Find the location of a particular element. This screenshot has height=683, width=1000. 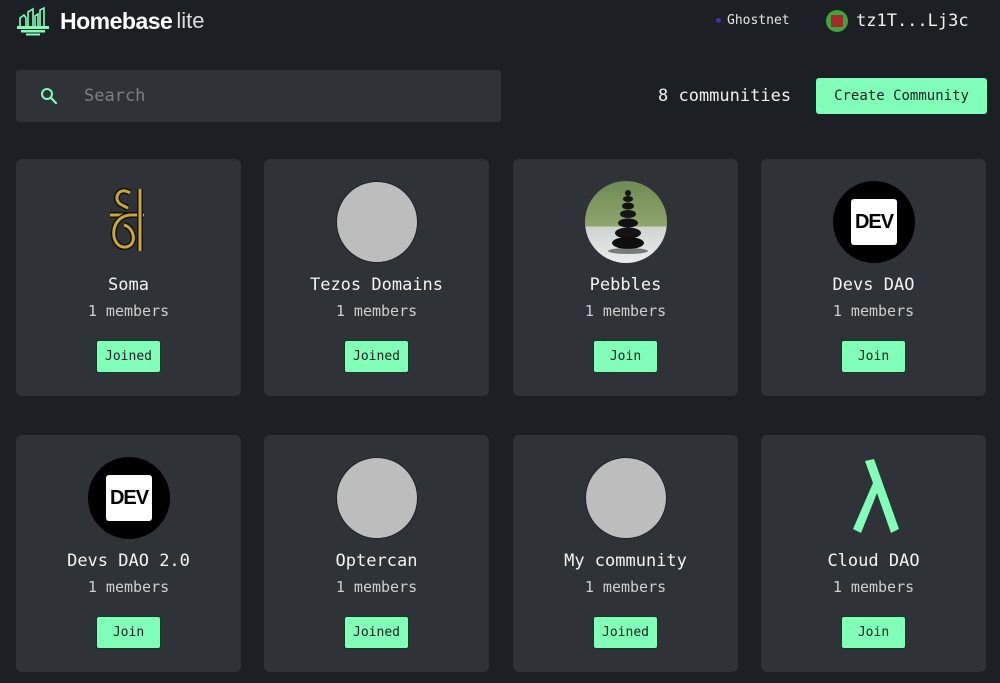

community-name: Devs DAO 2.0 is located at coordinates (128, 561).